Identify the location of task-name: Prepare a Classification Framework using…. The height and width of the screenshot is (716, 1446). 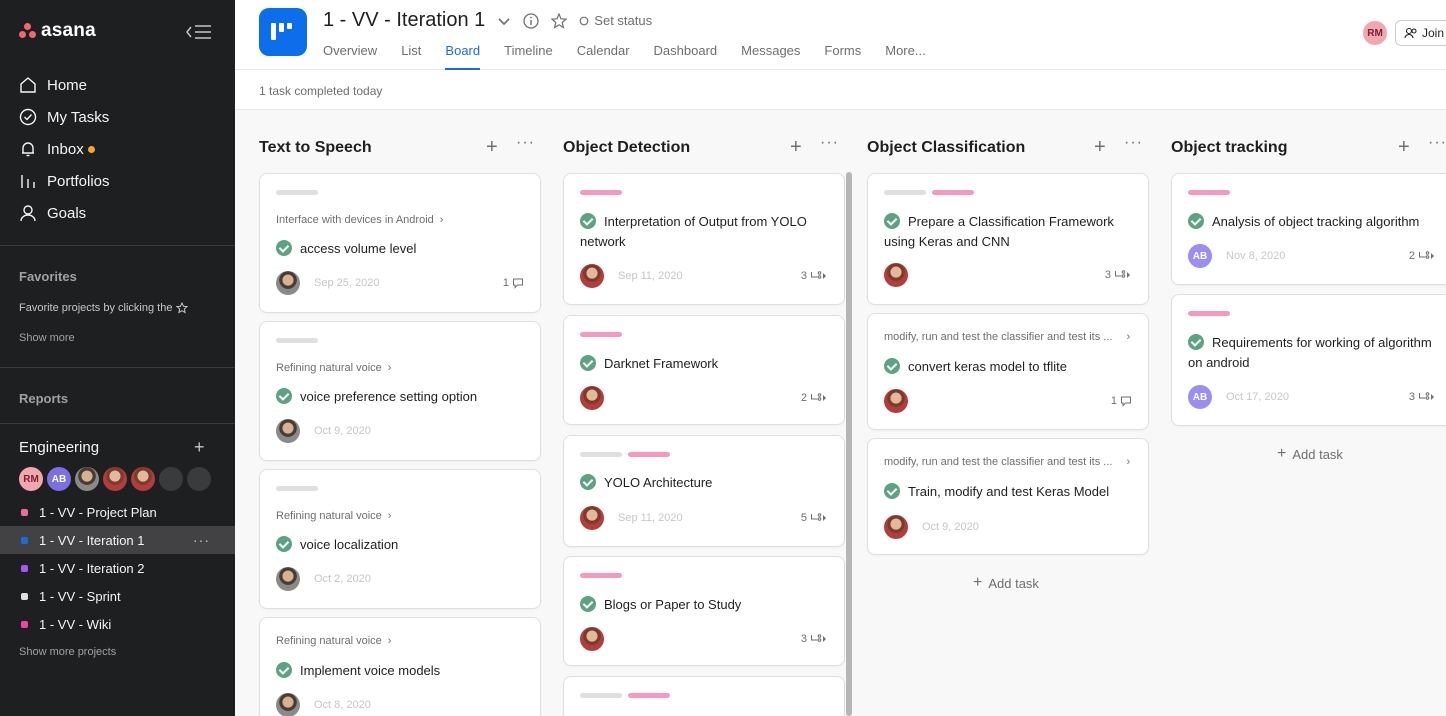
(1008, 232).